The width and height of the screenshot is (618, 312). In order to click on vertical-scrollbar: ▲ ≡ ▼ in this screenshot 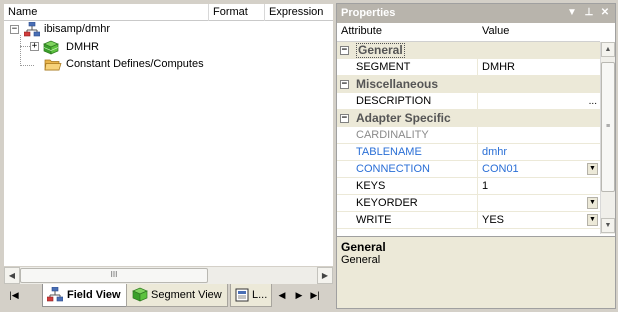, I will do `click(607, 138)`.